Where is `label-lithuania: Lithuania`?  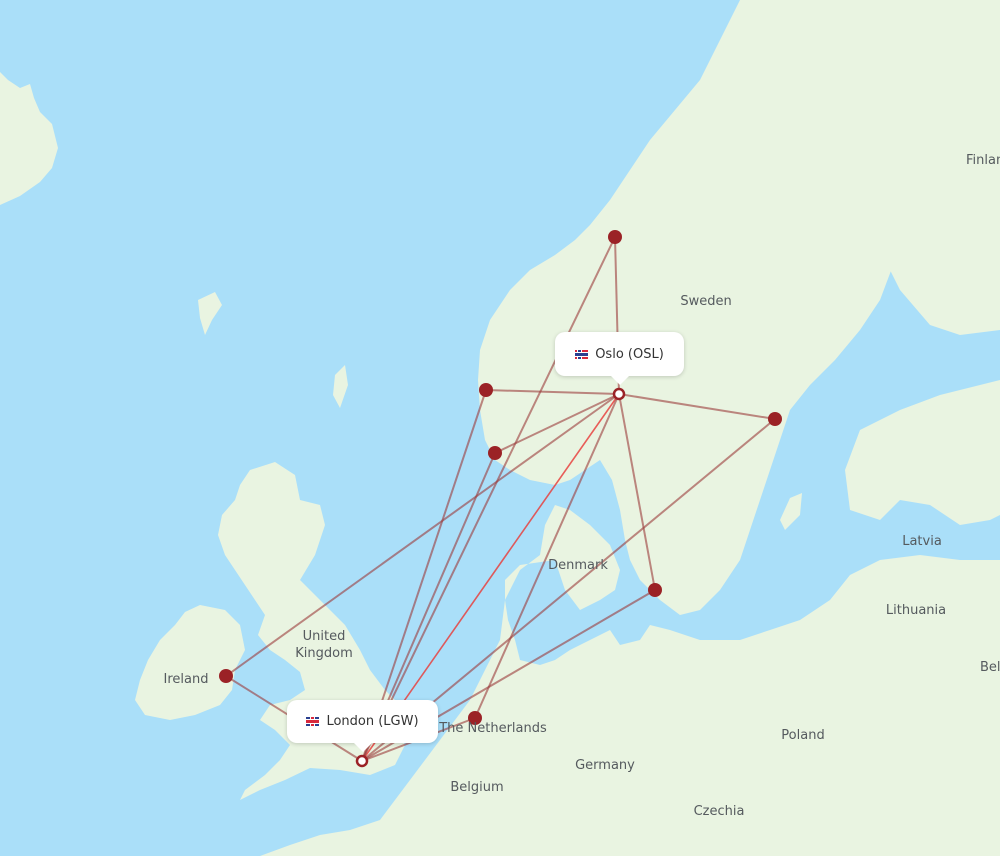
label-lithuania: Lithuania is located at coordinates (916, 610).